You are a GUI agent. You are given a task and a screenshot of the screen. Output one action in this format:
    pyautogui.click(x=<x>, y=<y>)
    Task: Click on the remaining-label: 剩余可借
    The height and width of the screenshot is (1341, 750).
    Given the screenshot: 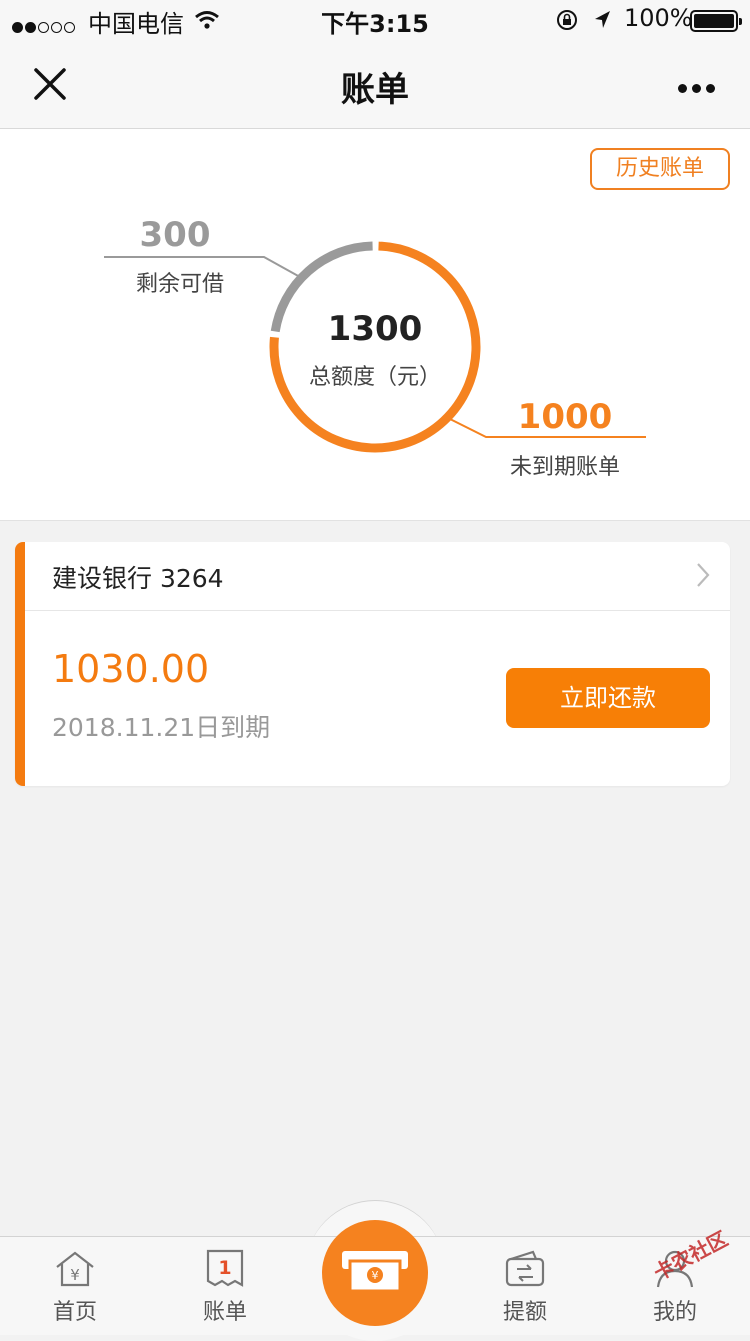 What is the action you would take?
    pyautogui.click(x=179, y=284)
    